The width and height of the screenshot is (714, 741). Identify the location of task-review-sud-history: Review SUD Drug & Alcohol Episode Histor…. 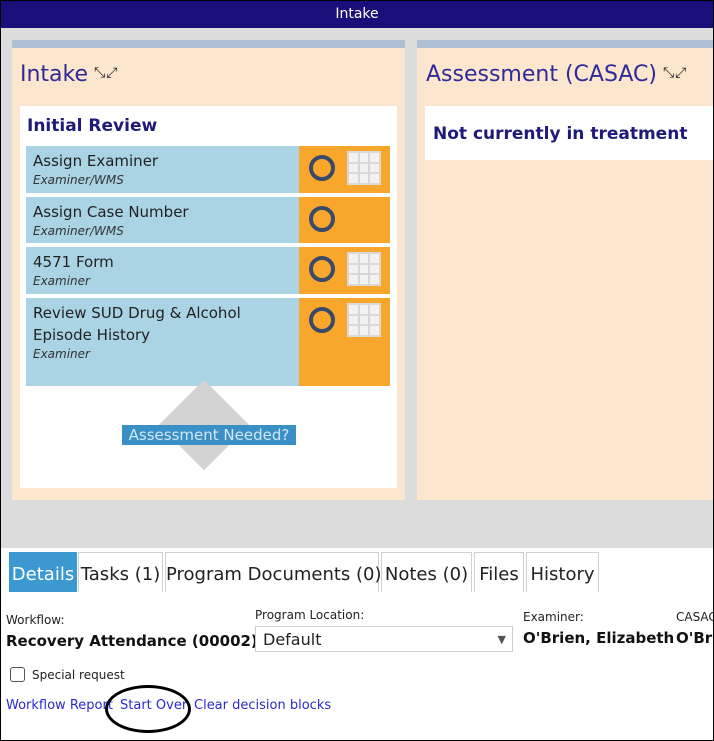
(208, 342).